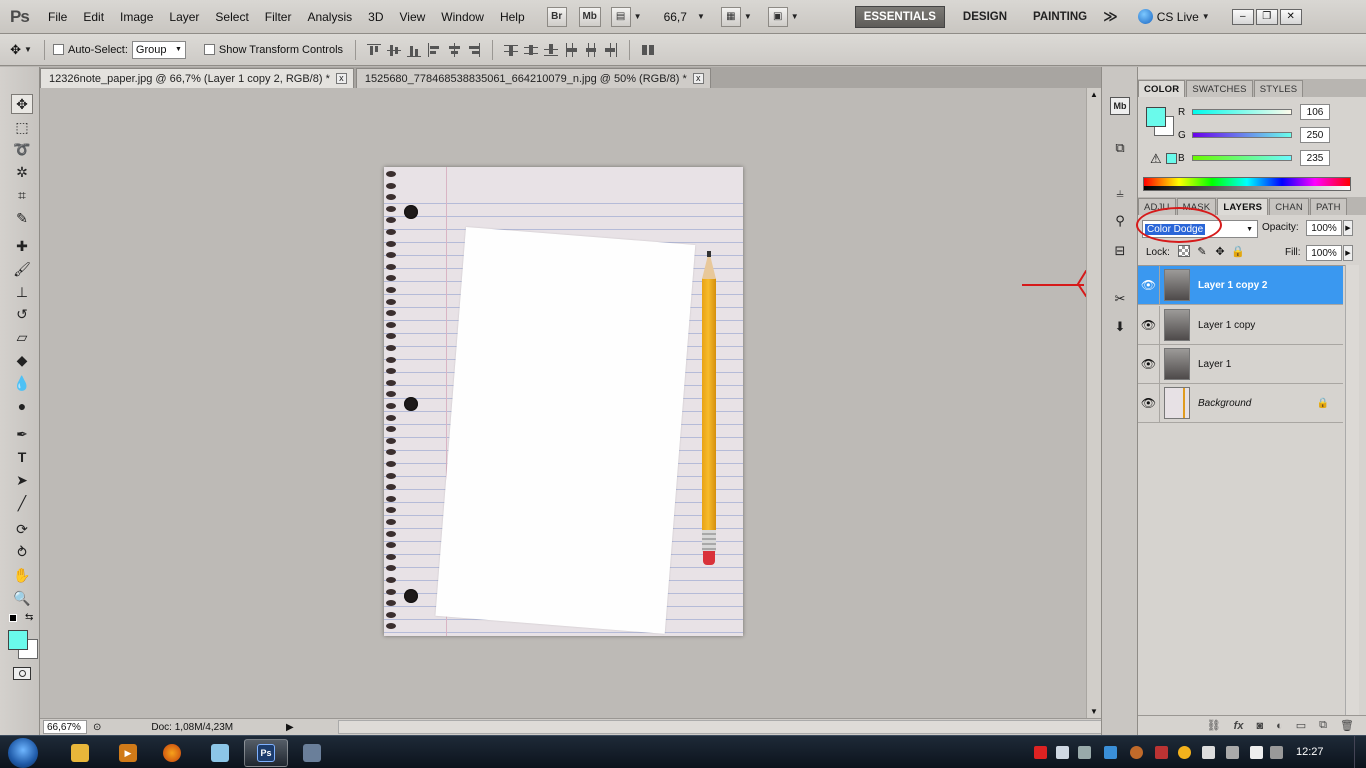  I want to click on workspace-painting-button: PAINTING, so click(1060, 17).